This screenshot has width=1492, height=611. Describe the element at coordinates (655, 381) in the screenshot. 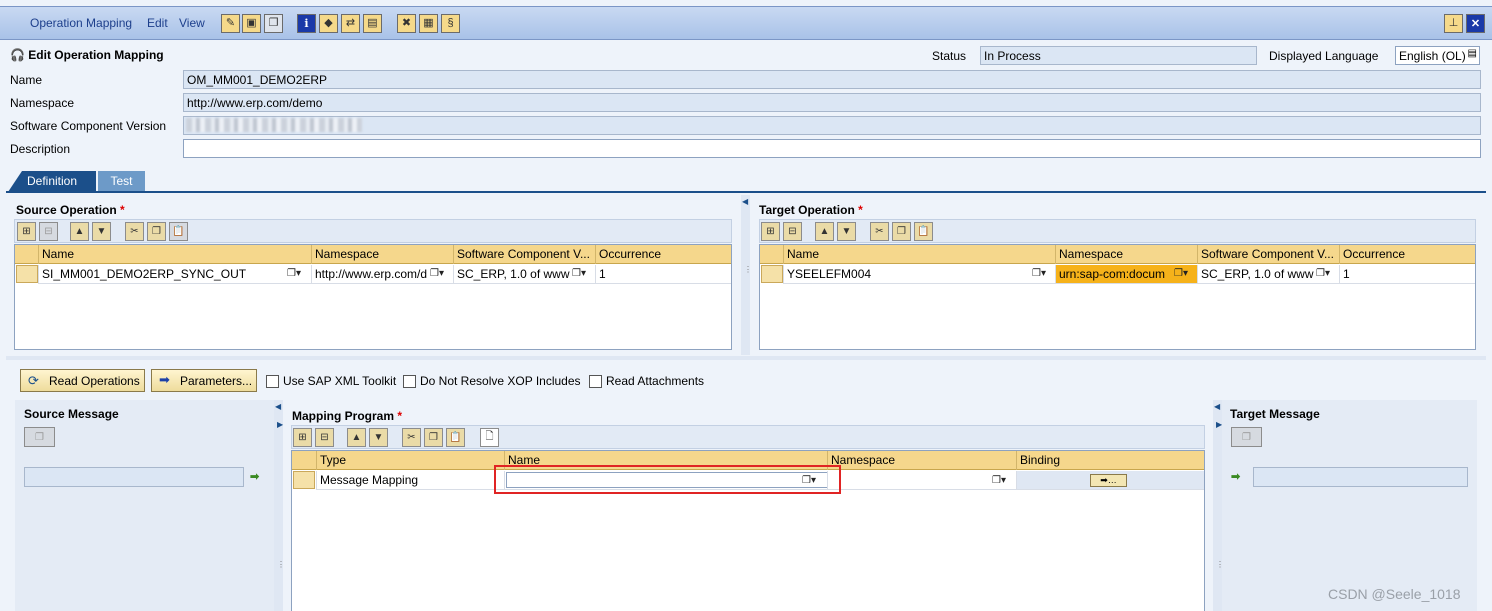

I see `read-attachments-label: Read Attachments` at that location.